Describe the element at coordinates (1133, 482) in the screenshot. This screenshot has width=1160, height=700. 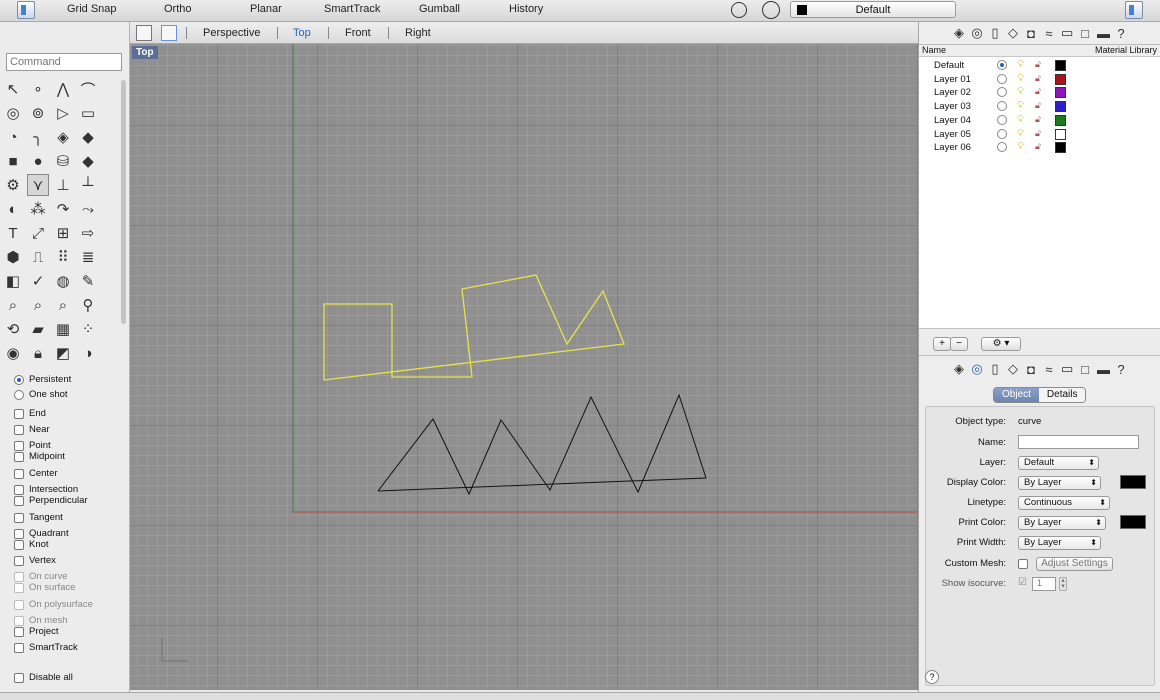
I see `display-color-swatch` at that location.